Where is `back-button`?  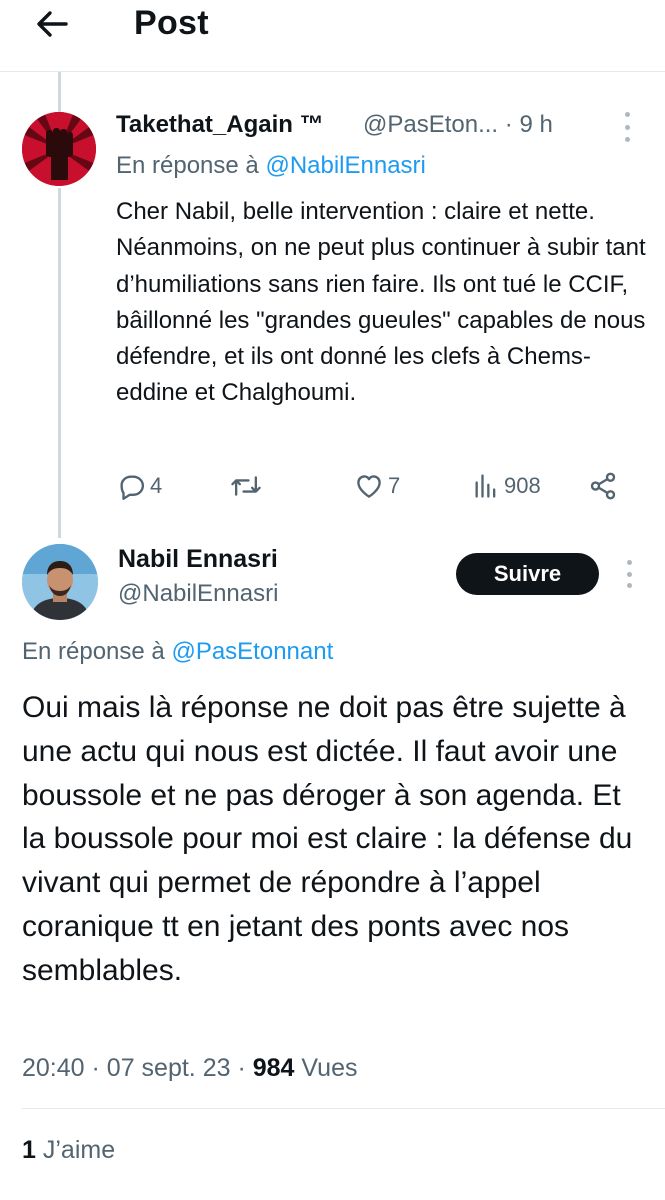 back-button is located at coordinates (52, 24).